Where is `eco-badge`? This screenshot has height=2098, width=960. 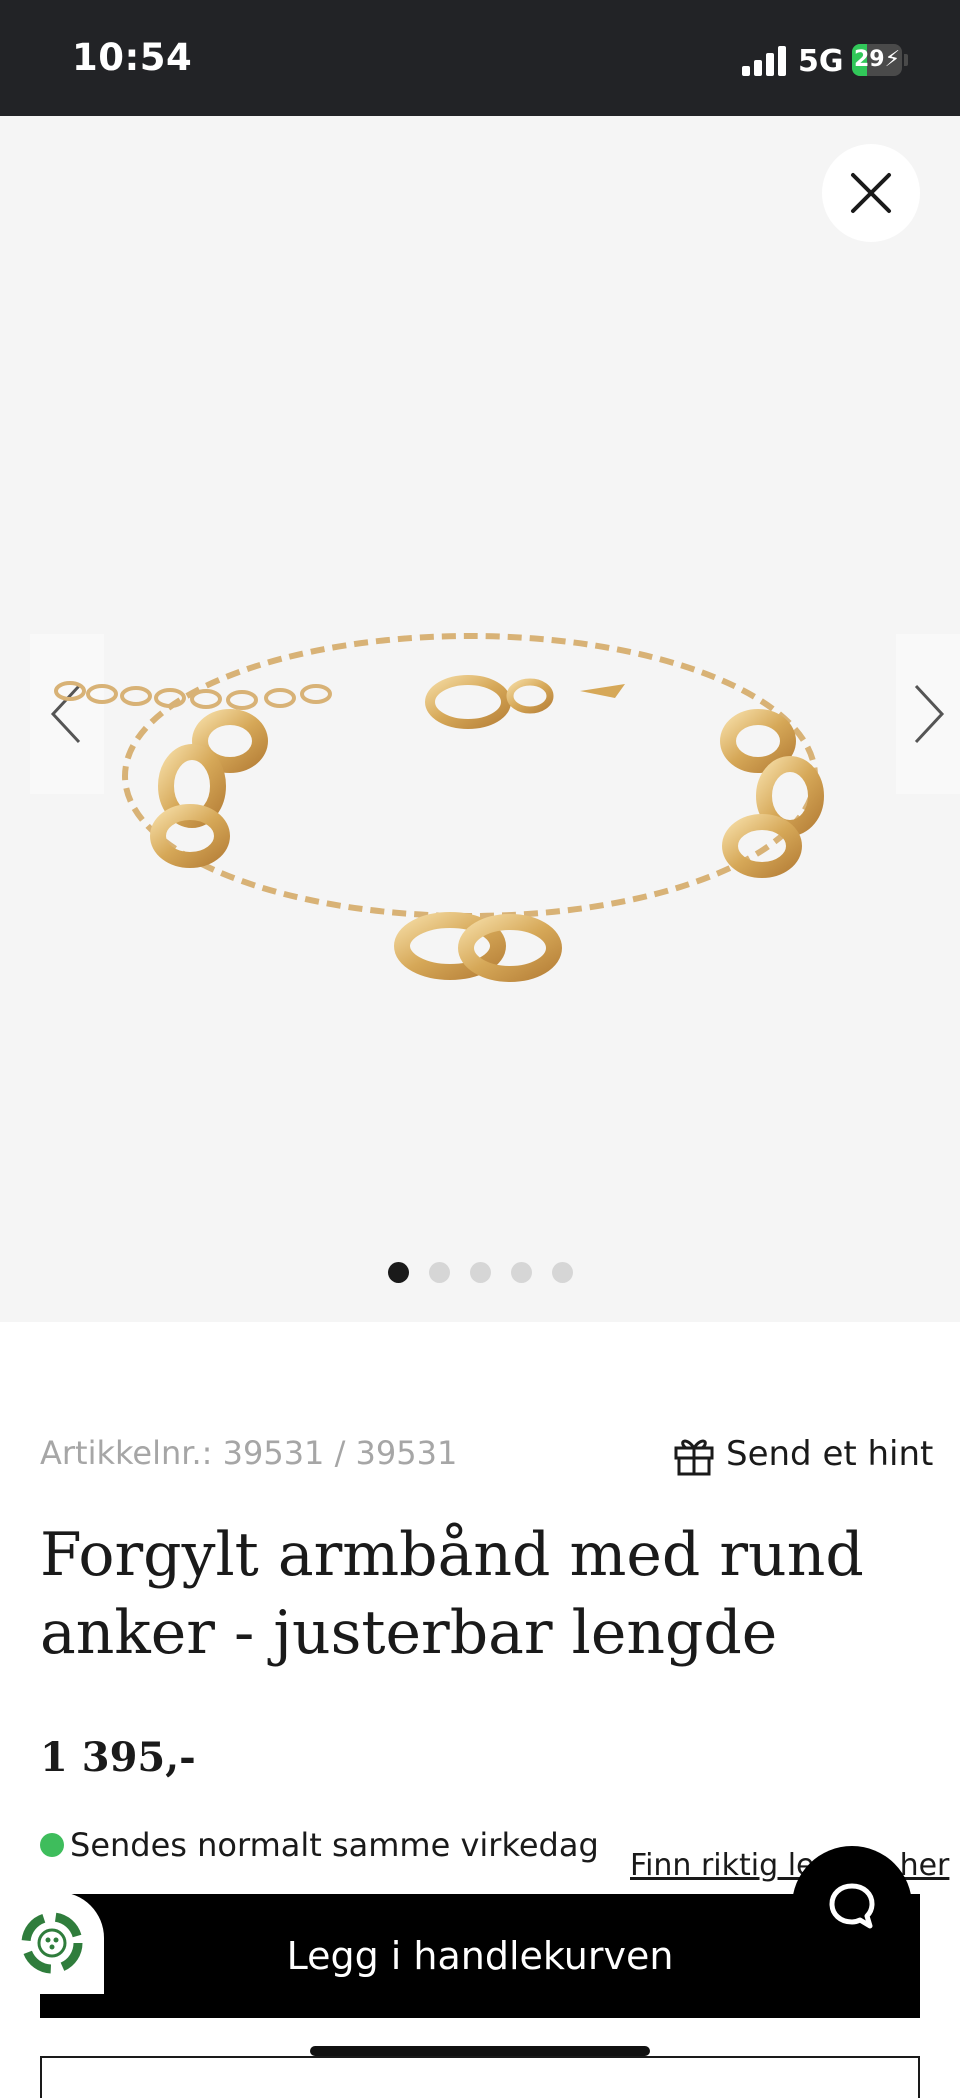 eco-badge is located at coordinates (52, 1943).